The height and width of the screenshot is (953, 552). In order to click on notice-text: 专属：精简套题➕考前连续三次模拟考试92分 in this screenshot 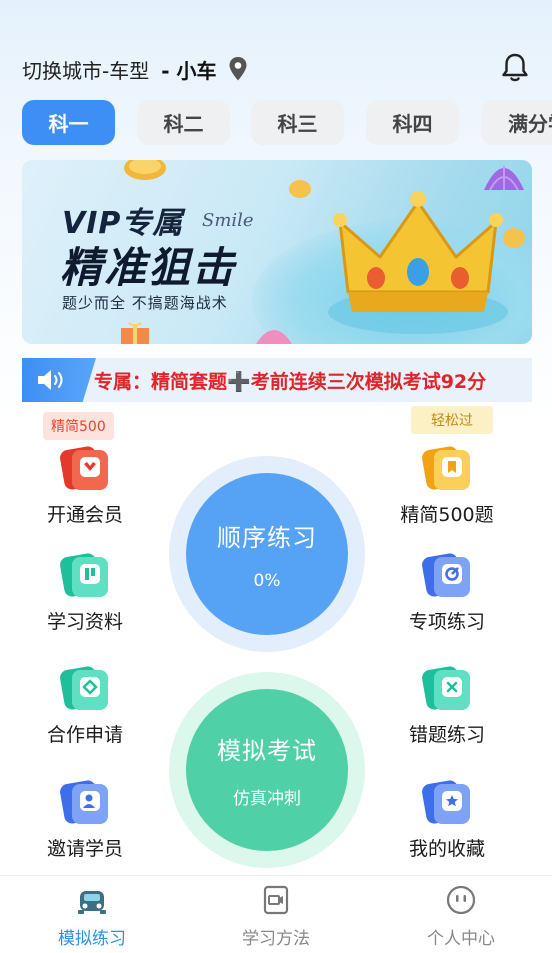, I will do `click(290, 380)`.